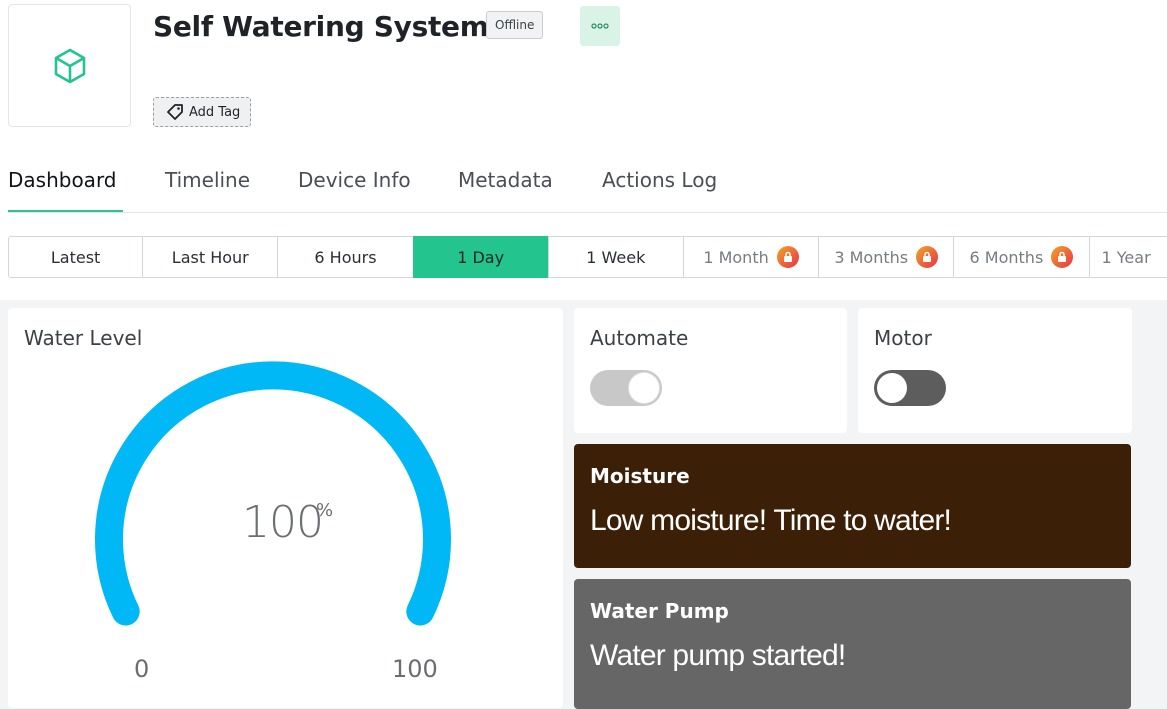 The width and height of the screenshot is (1167, 709). Describe the element at coordinates (639, 338) in the screenshot. I see `automate-title: Automate` at that location.